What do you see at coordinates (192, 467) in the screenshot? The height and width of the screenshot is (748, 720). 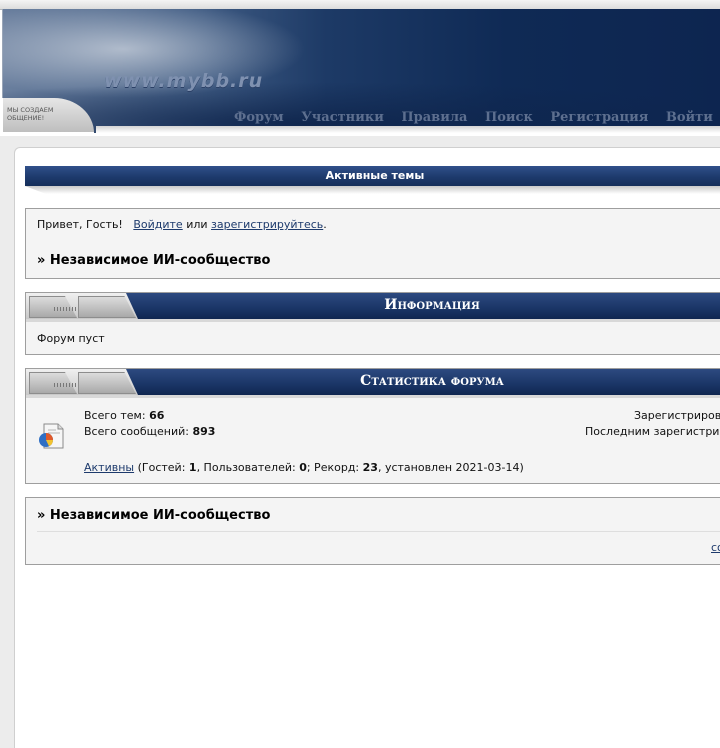 I see `online-guests: 1` at bounding box center [192, 467].